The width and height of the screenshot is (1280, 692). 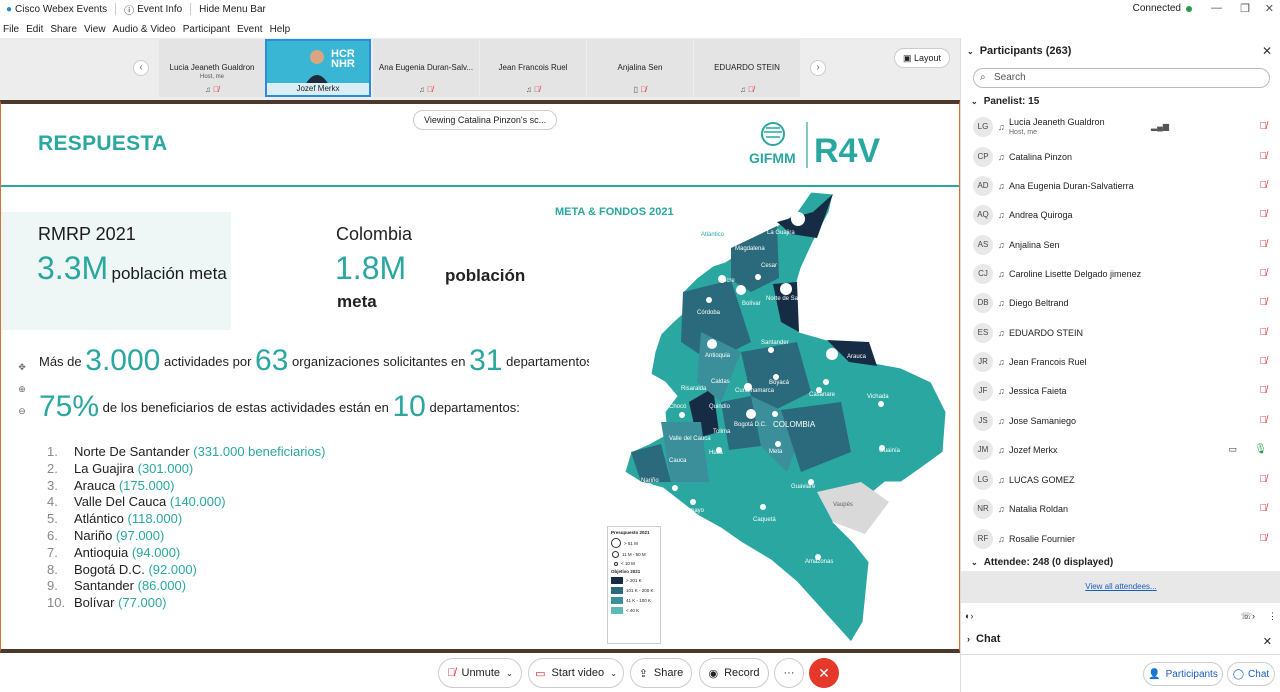 What do you see at coordinates (1116, 185) in the screenshot?
I see `participant-row: AD ♫ Ana Eugenia Duran-Salvatierra 🎙̸` at bounding box center [1116, 185].